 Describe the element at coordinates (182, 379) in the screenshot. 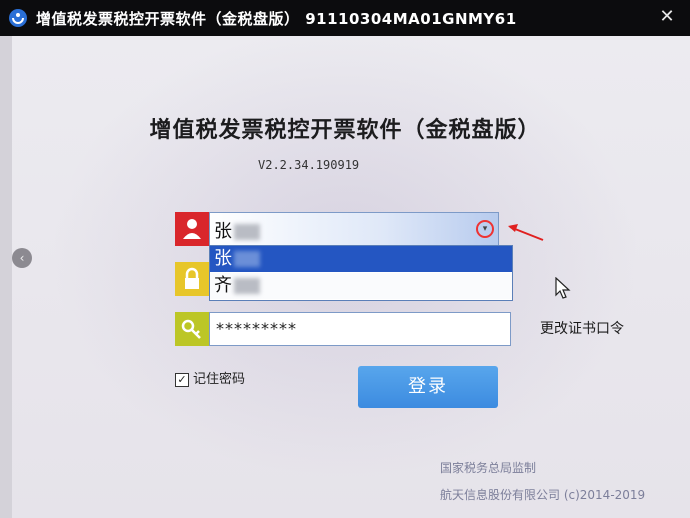

I see `checkbox-box: ✓` at that location.